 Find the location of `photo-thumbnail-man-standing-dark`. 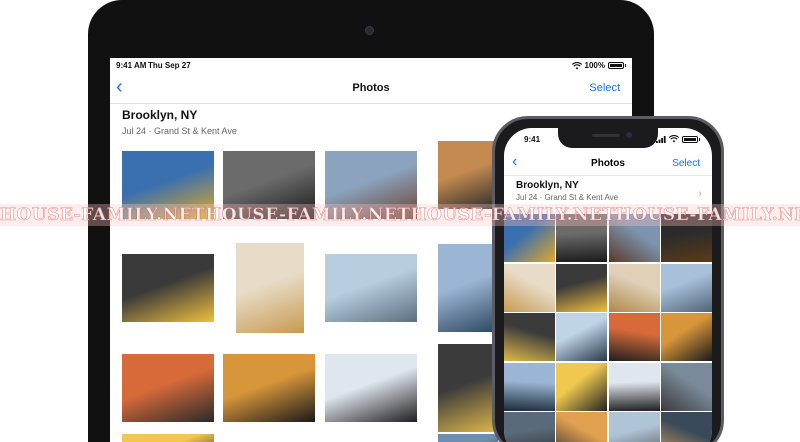

photo-thumbnail-man-standing-dark is located at coordinates (168, 438).